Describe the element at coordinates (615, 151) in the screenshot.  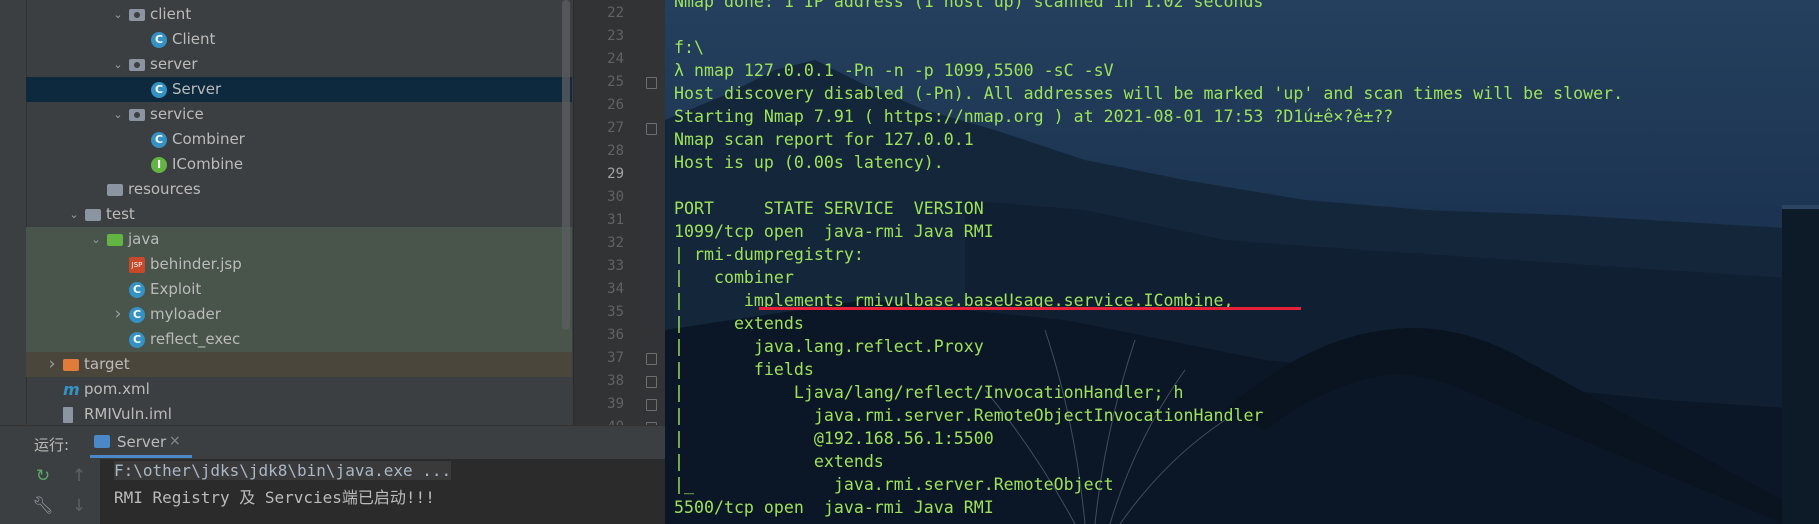
I see `line-number: 28` at that location.